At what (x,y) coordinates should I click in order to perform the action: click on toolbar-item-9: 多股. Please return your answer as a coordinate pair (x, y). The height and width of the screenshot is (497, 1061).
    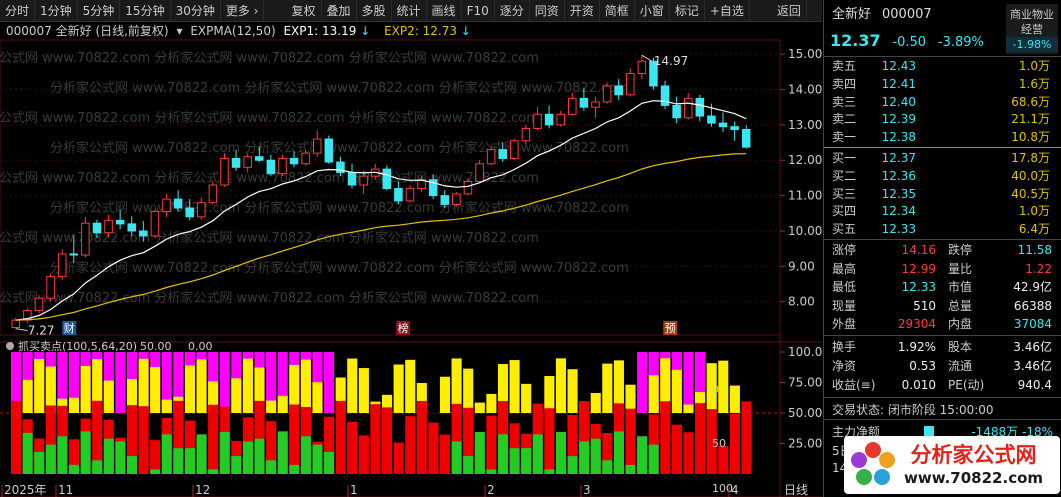
    Looking at the image, I should click on (374, 11).